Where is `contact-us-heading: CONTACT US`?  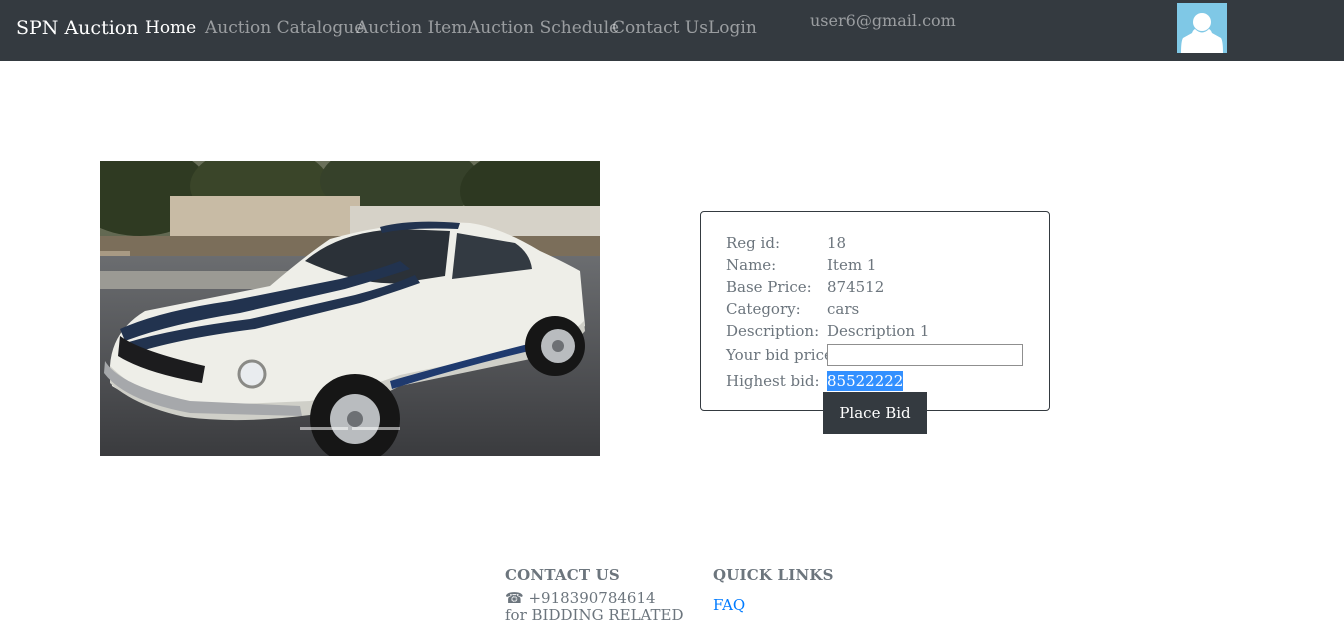
contact-us-heading: CONTACT US is located at coordinates (562, 575).